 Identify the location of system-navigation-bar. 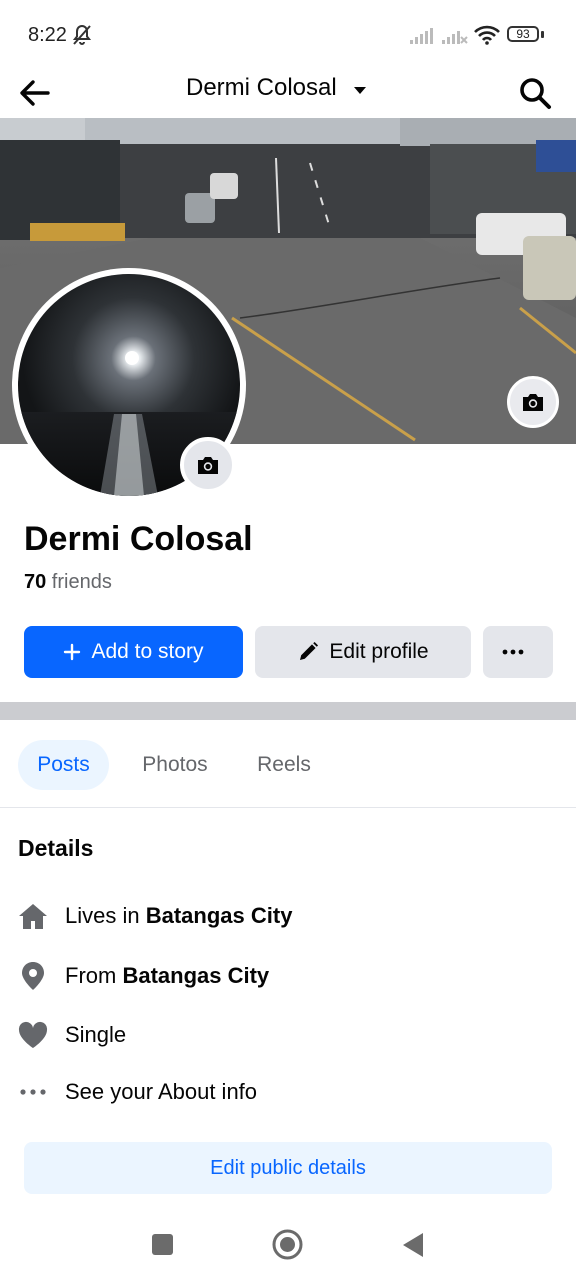
(288, 1246).